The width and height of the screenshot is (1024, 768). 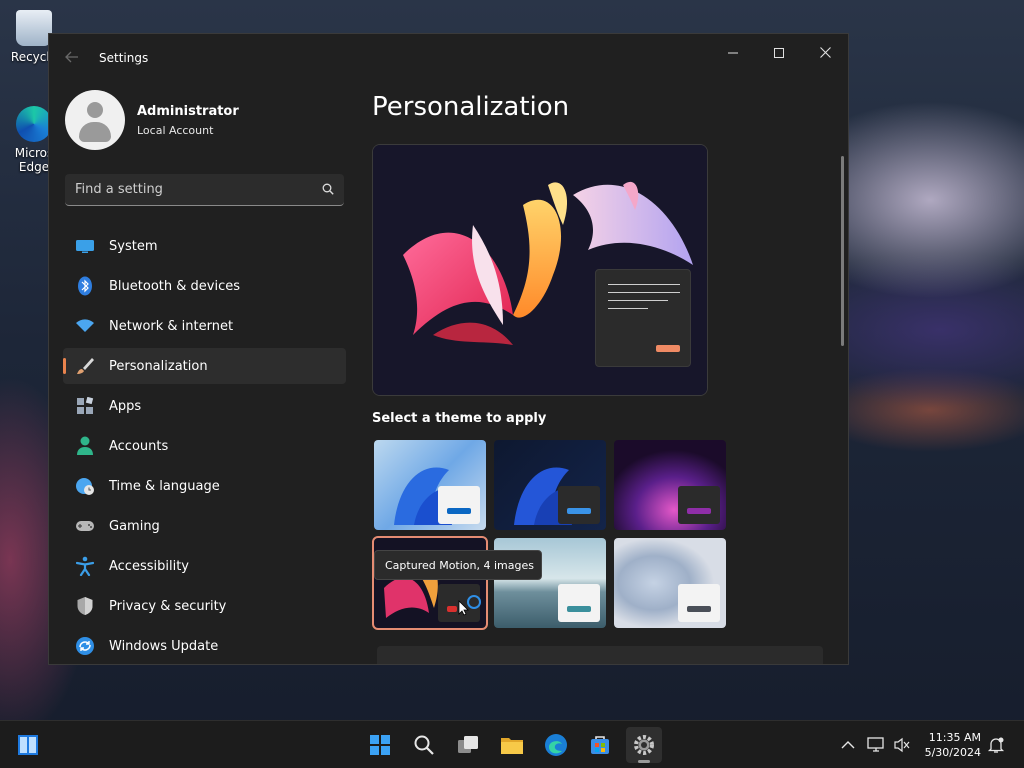 What do you see at coordinates (643, 318) in the screenshot?
I see `preview-window-sample` at bounding box center [643, 318].